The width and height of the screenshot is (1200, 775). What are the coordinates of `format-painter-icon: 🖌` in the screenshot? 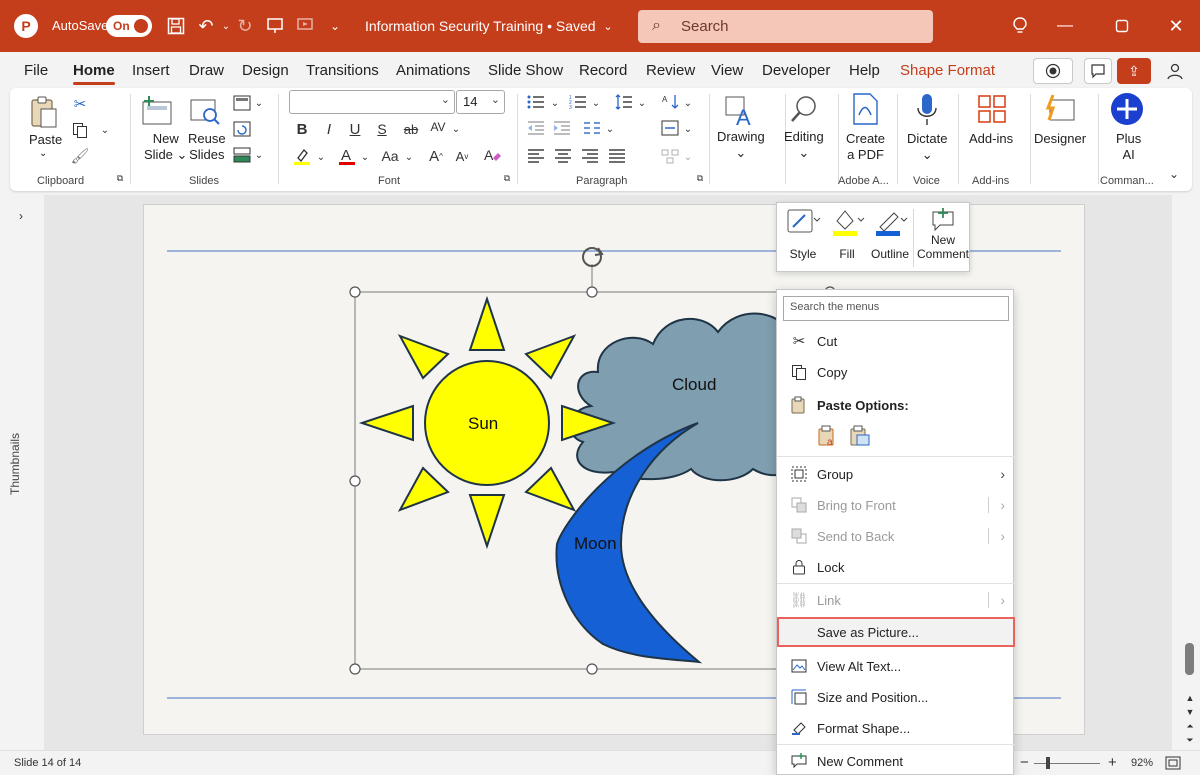 It's located at (80, 156).